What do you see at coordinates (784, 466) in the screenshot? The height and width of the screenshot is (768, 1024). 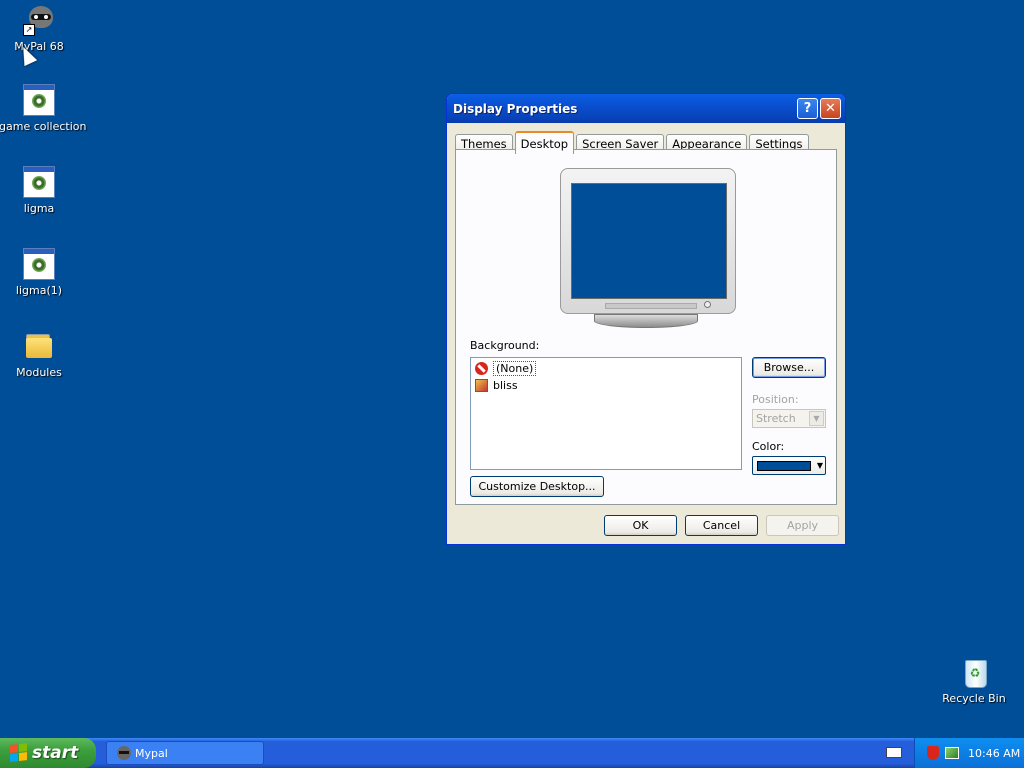 I see `color-swatch` at bounding box center [784, 466].